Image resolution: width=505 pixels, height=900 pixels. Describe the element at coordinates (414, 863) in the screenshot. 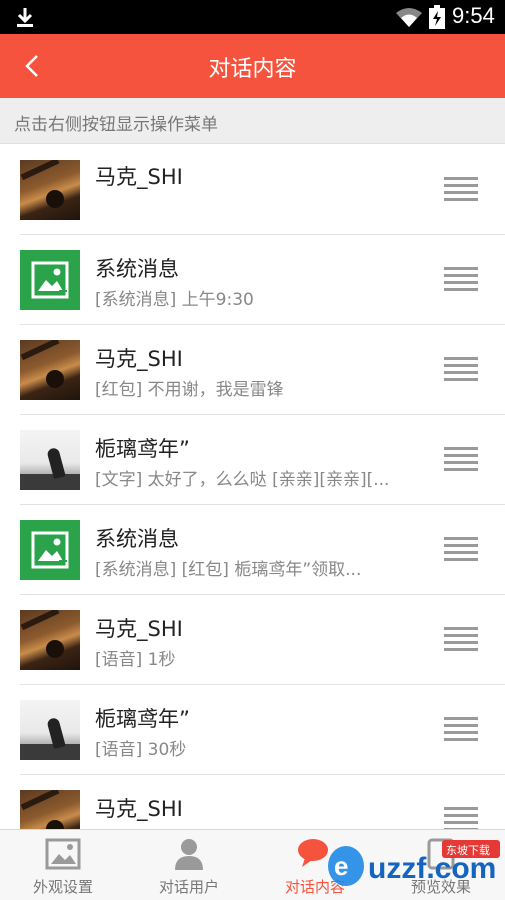

I see `watermark-logo: e uzzf.com 东坡下载` at that location.